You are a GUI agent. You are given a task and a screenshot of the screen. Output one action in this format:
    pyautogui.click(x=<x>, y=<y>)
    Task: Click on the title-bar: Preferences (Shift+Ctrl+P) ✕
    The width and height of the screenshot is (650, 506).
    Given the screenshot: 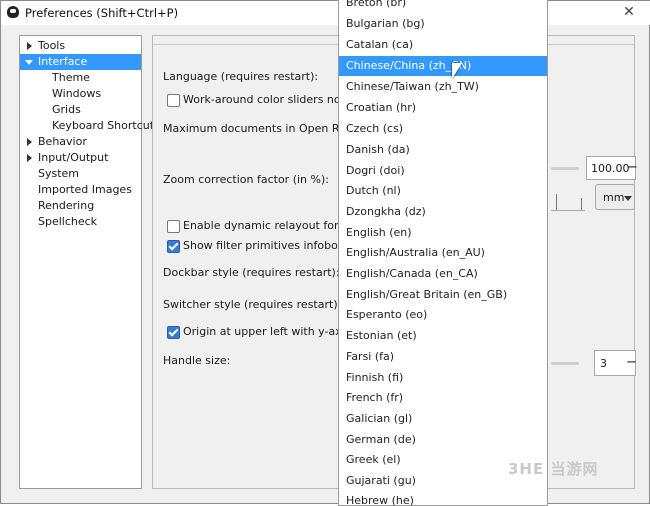 What is the action you would take?
    pyautogui.click(x=325, y=13)
    